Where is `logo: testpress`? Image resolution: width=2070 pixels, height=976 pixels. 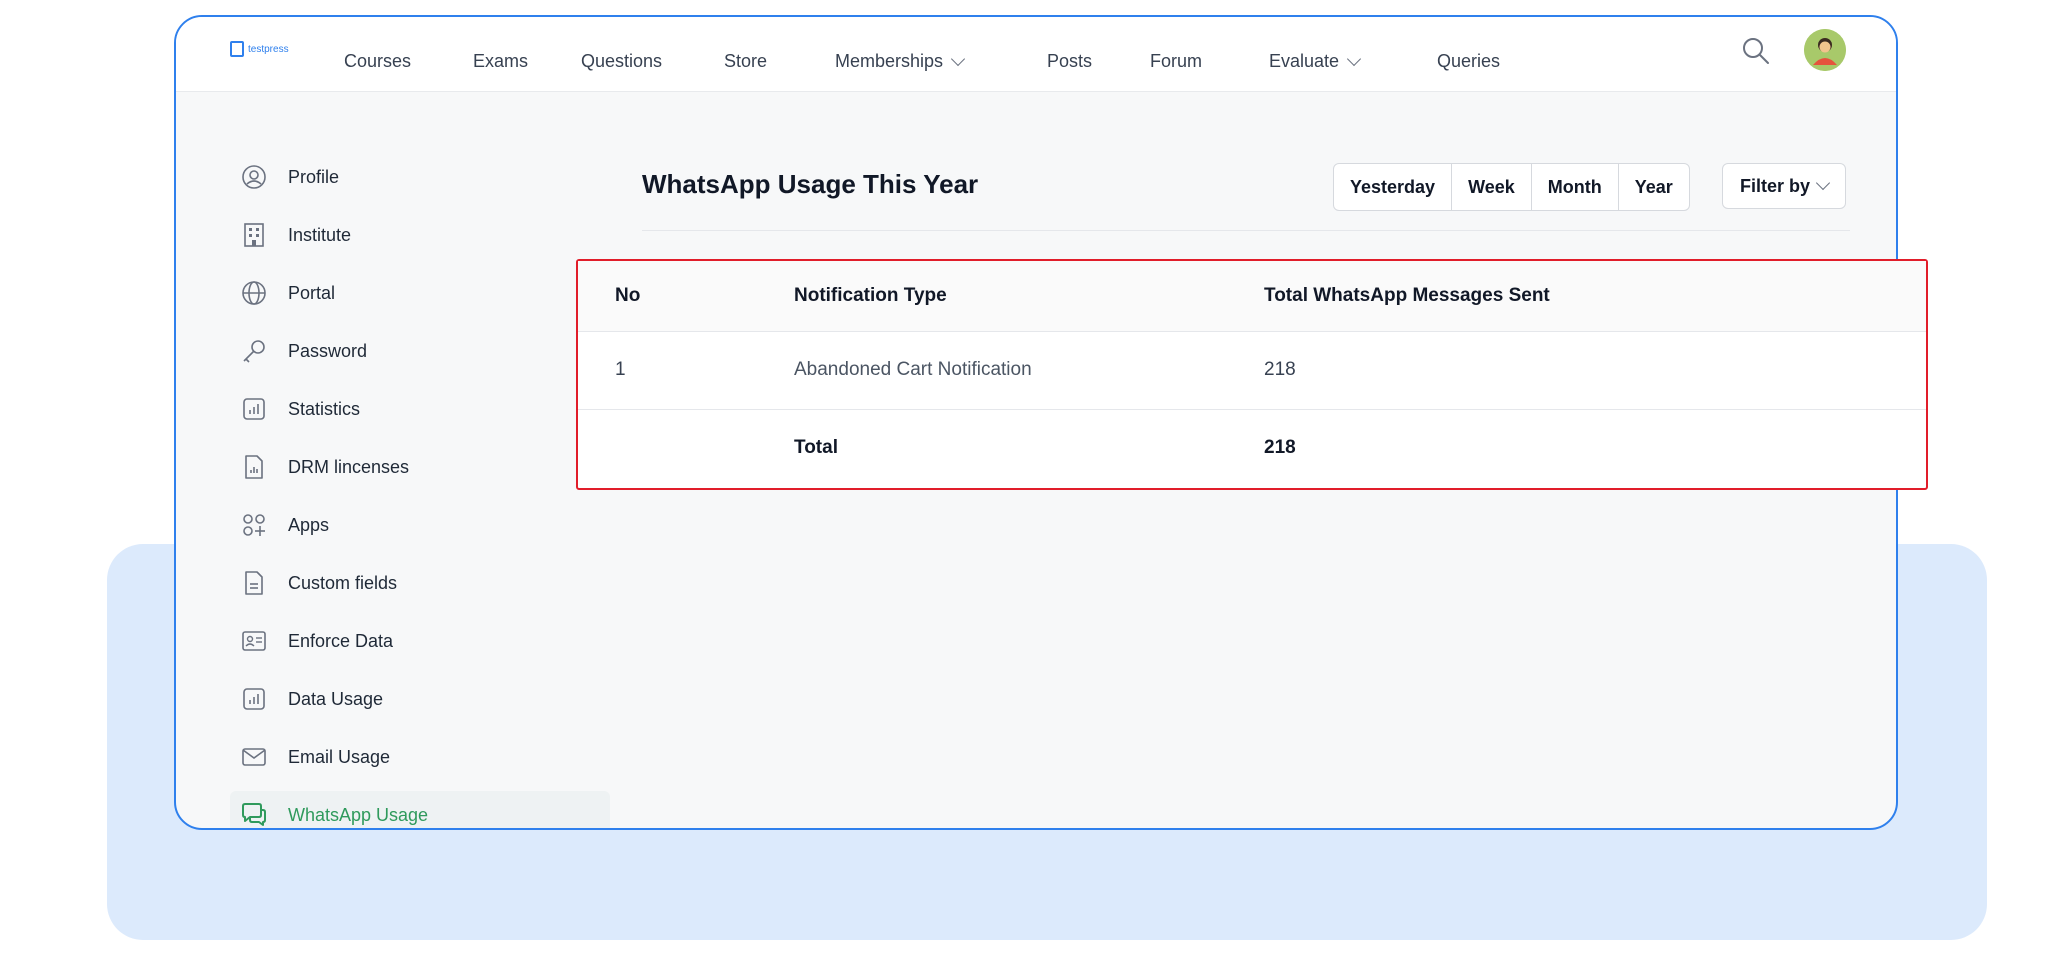 logo: testpress is located at coordinates (259, 49).